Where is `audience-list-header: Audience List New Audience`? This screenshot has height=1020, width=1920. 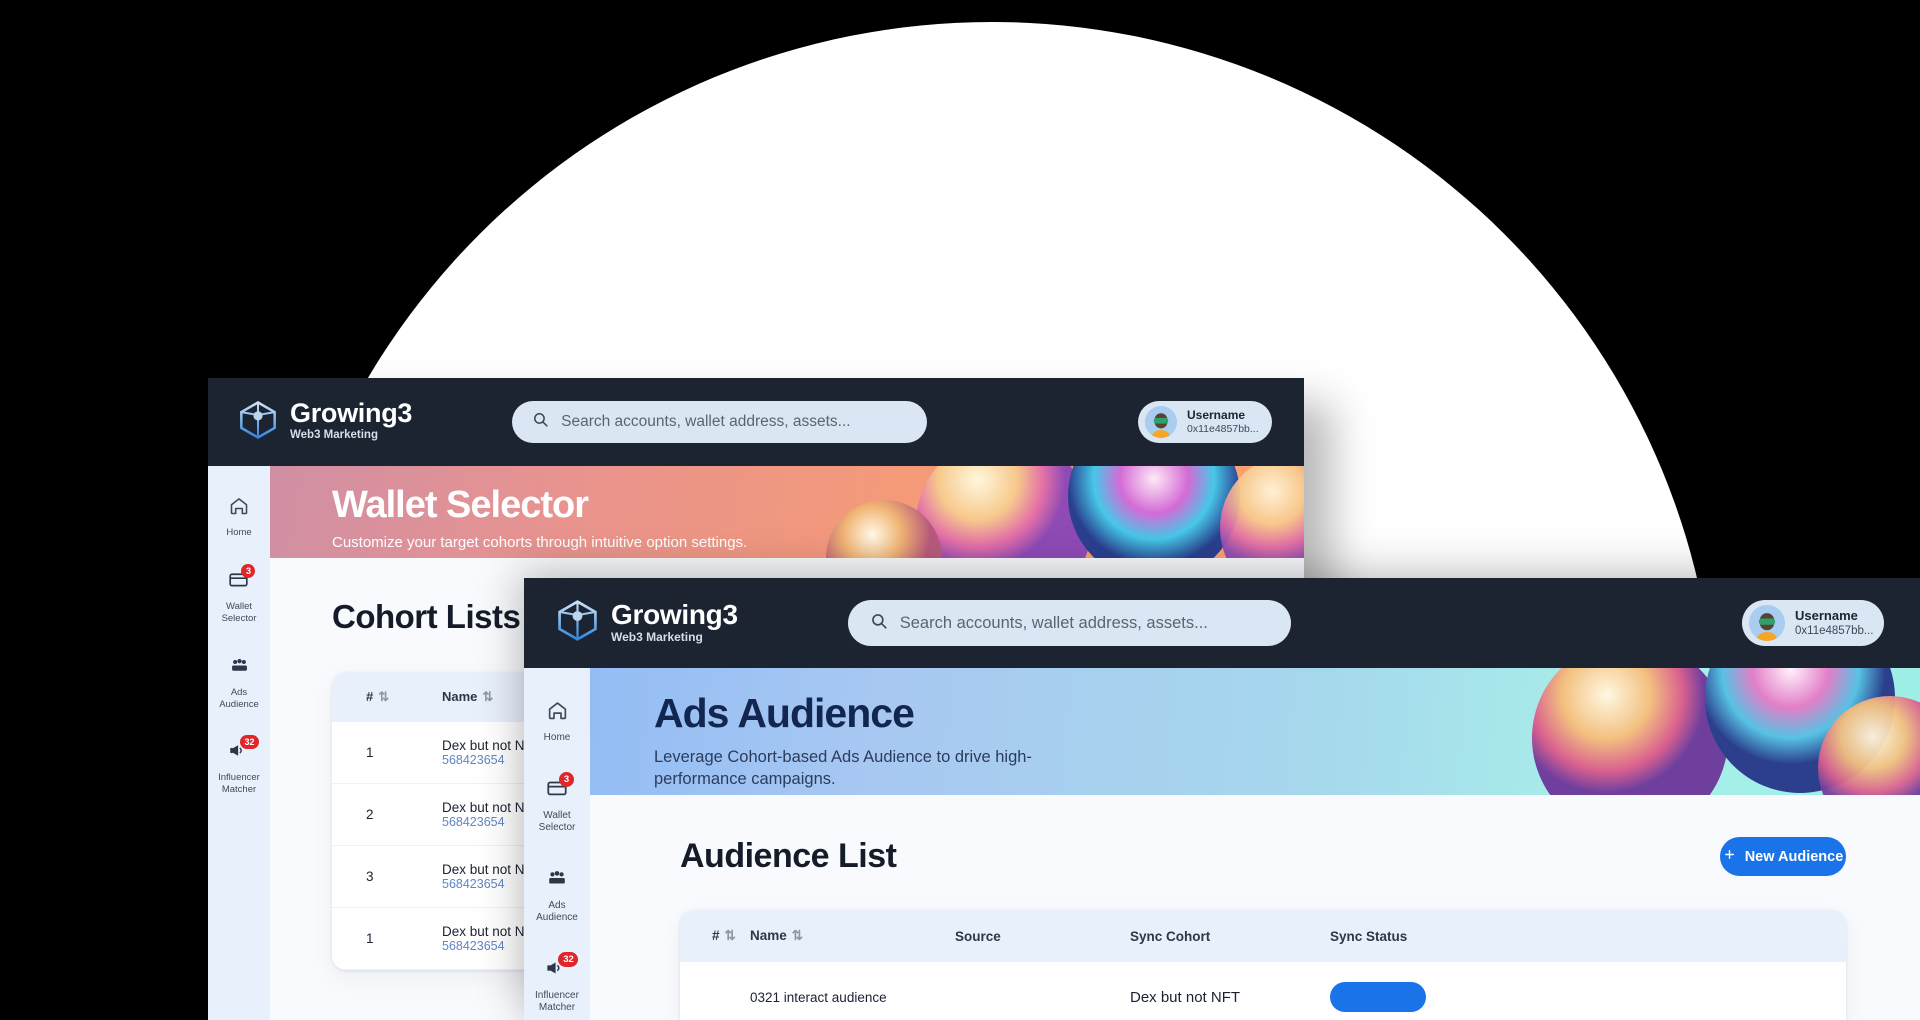 audience-list-header: Audience List New Audience is located at coordinates (1263, 856).